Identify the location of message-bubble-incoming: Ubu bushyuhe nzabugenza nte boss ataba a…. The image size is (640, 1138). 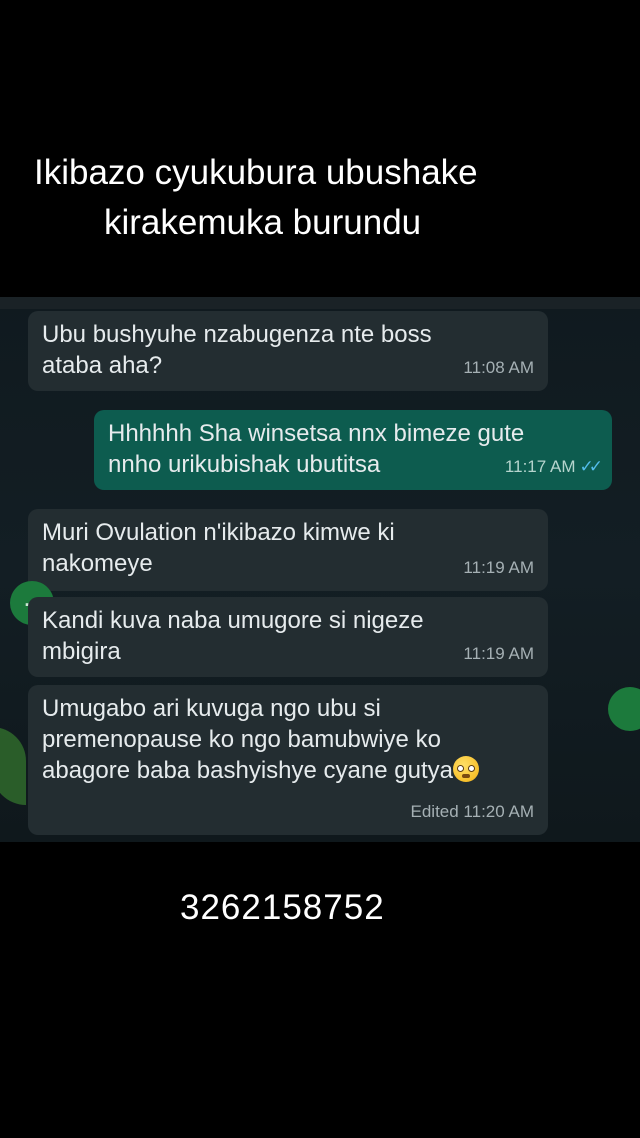
(288, 351).